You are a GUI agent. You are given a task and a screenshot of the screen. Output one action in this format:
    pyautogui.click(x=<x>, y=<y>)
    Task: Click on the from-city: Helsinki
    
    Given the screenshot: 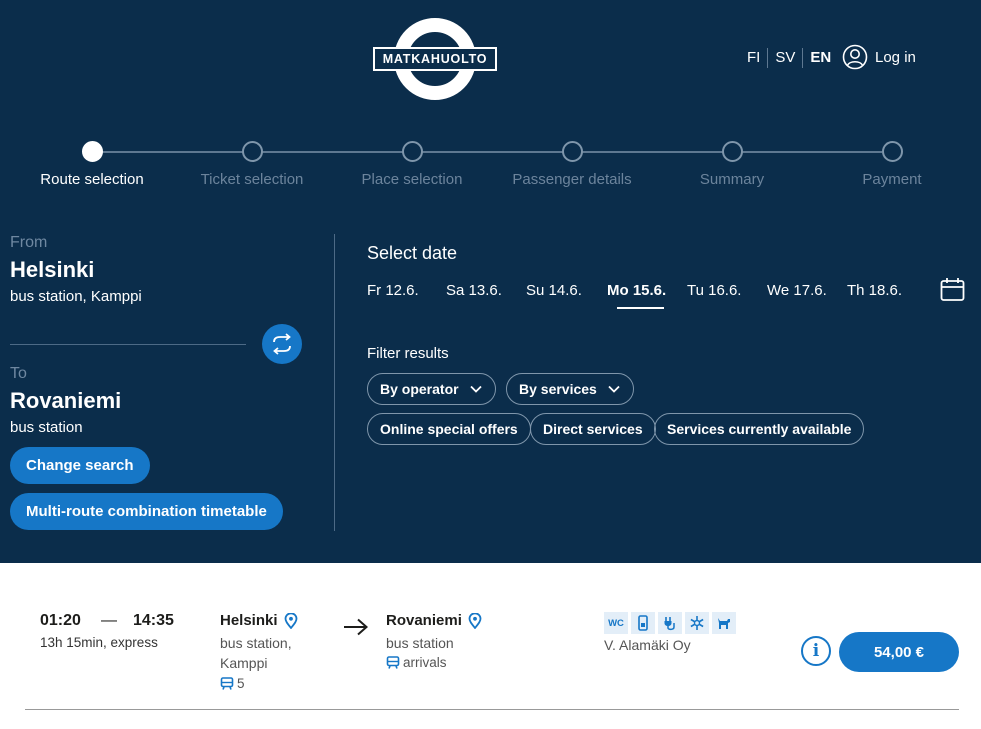 What is the action you would take?
    pyautogui.click(x=52, y=269)
    